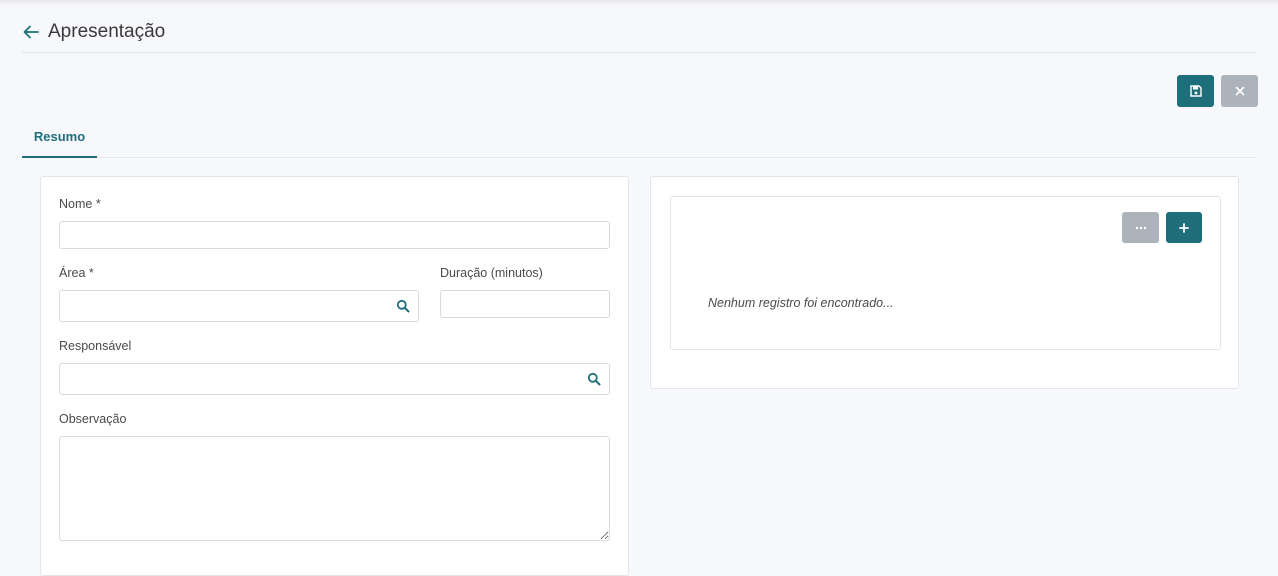 The image size is (1278, 576). I want to click on responsavel-input, so click(334, 379).